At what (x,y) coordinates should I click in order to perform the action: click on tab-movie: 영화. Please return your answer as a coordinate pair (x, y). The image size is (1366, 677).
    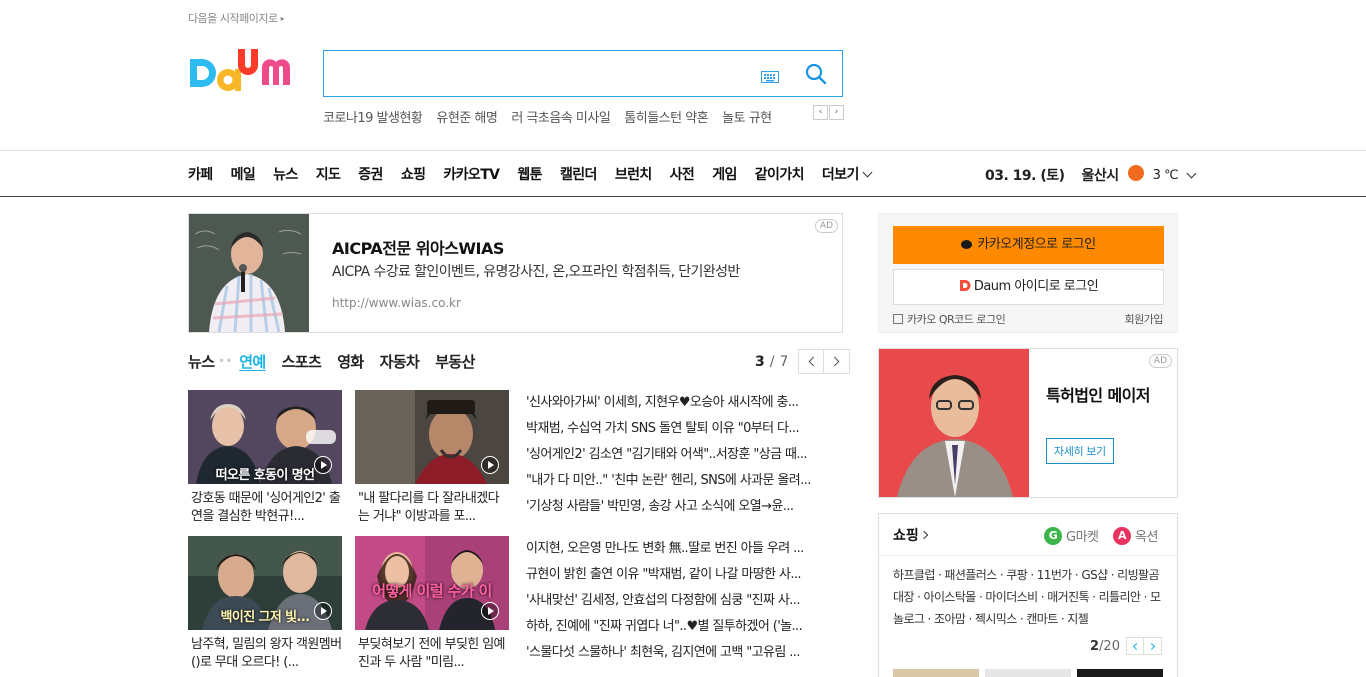
    Looking at the image, I should click on (350, 361).